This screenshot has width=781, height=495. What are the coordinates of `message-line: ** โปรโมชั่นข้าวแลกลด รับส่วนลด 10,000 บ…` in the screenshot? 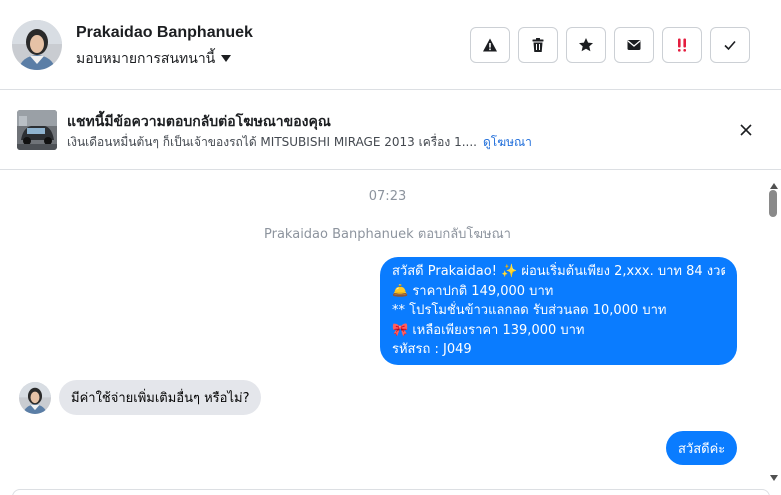 It's located at (529, 310).